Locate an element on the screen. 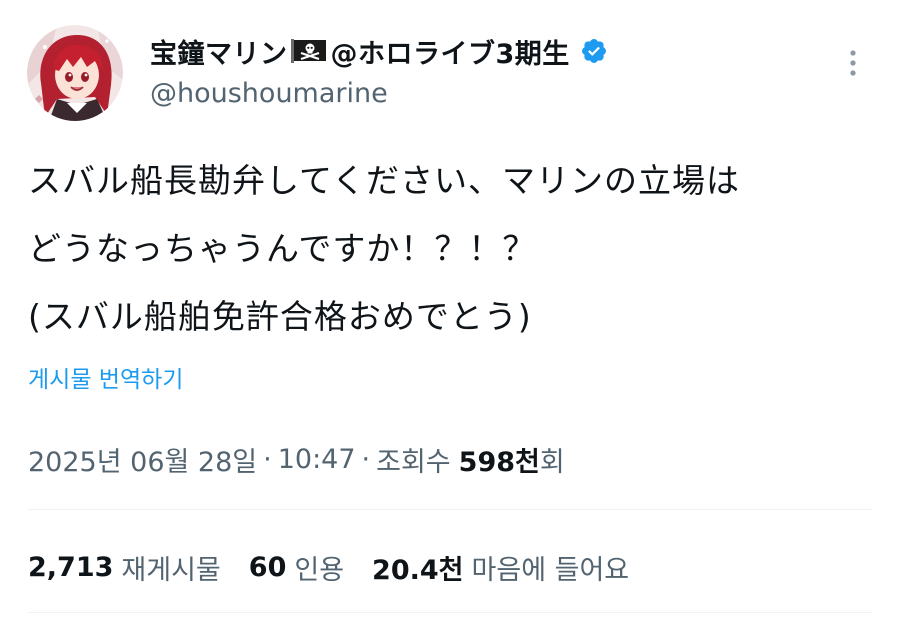 The height and width of the screenshot is (623, 900). quotes-stat: 60 인용 is located at coordinates (296, 567).